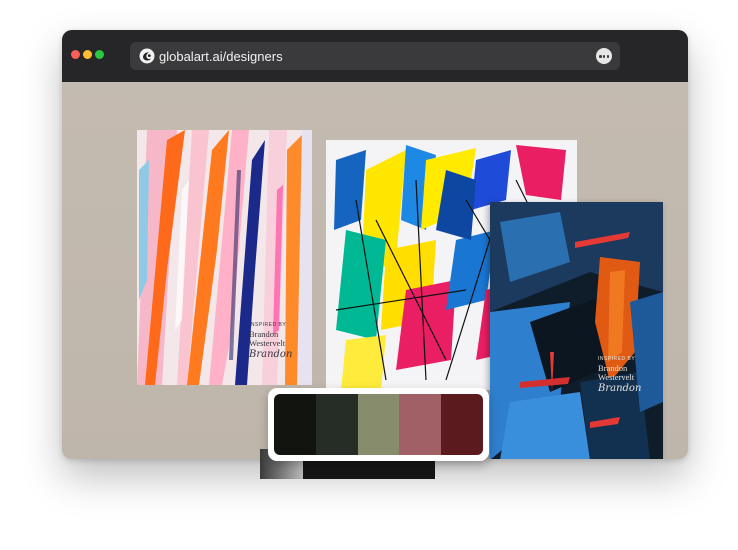  What do you see at coordinates (224, 257) in the screenshot?
I see `artwork-poster-1: INSPIRED BY Brandon Westervelt Brandon` at bounding box center [224, 257].